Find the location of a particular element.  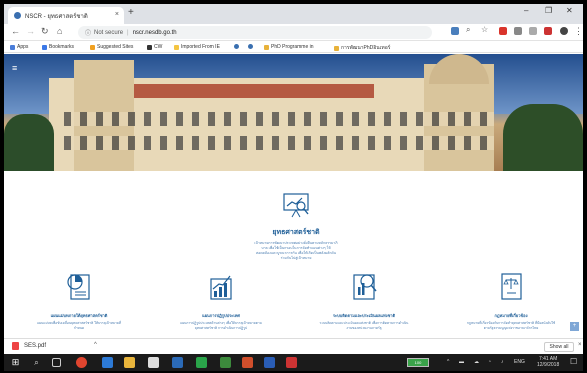

close-shelf-icon: × is located at coordinates (580, 345).